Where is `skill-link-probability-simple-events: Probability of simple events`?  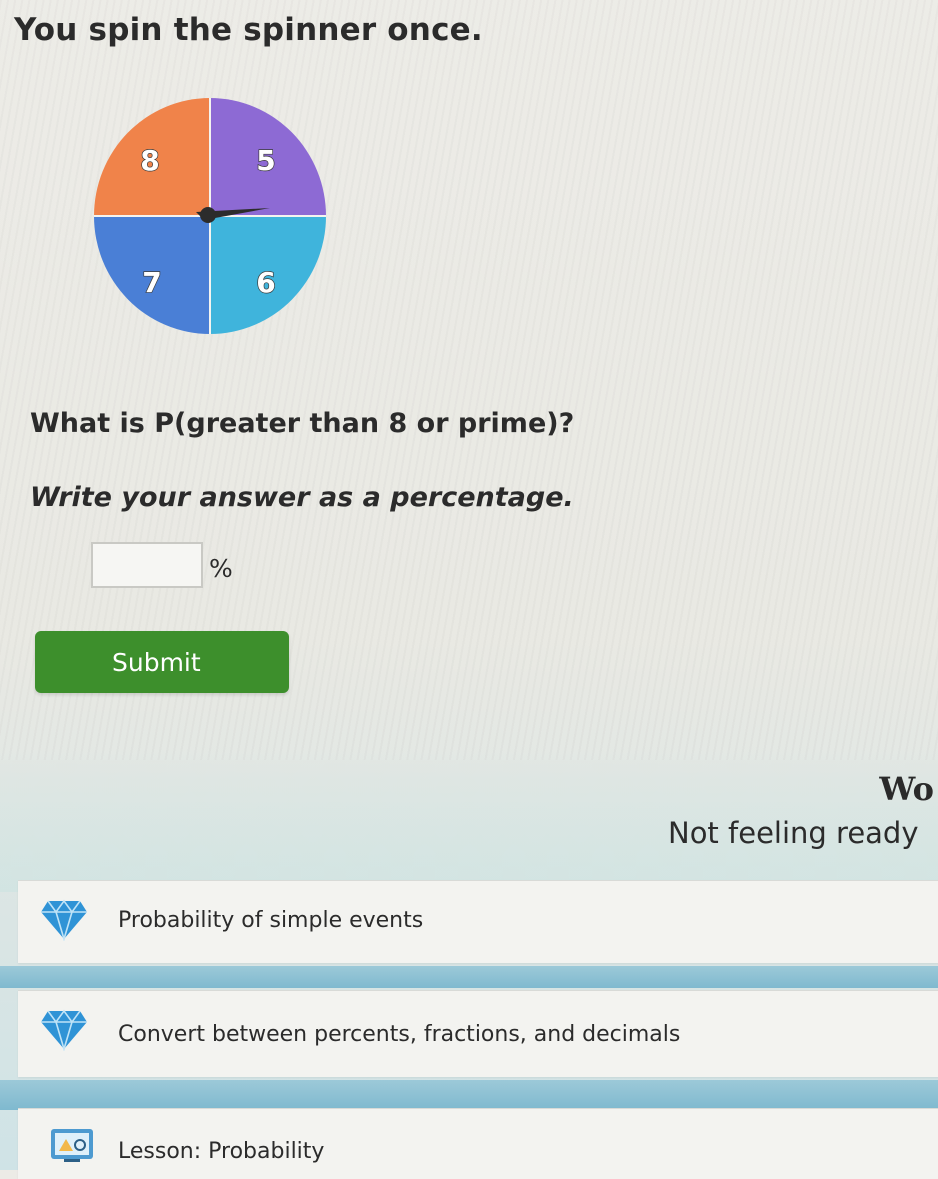 skill-link-probability-simple-events: Probability of simple events is located at coordinates (478, 921).